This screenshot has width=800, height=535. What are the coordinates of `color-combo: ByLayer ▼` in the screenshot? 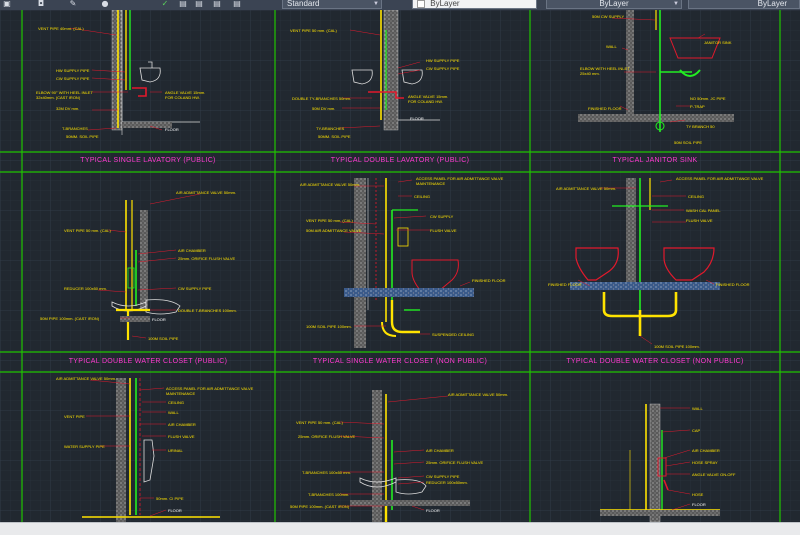 It's located at (614, 4).